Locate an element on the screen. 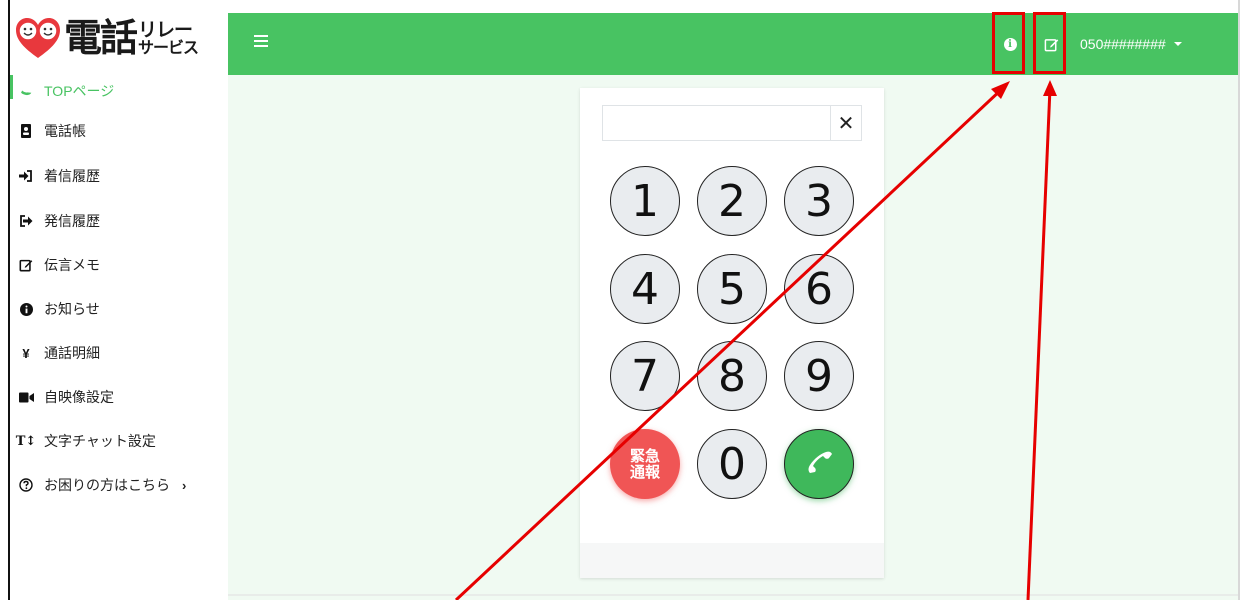  sidebar-item-label: お知らせ is located at coordinates (72, 309).